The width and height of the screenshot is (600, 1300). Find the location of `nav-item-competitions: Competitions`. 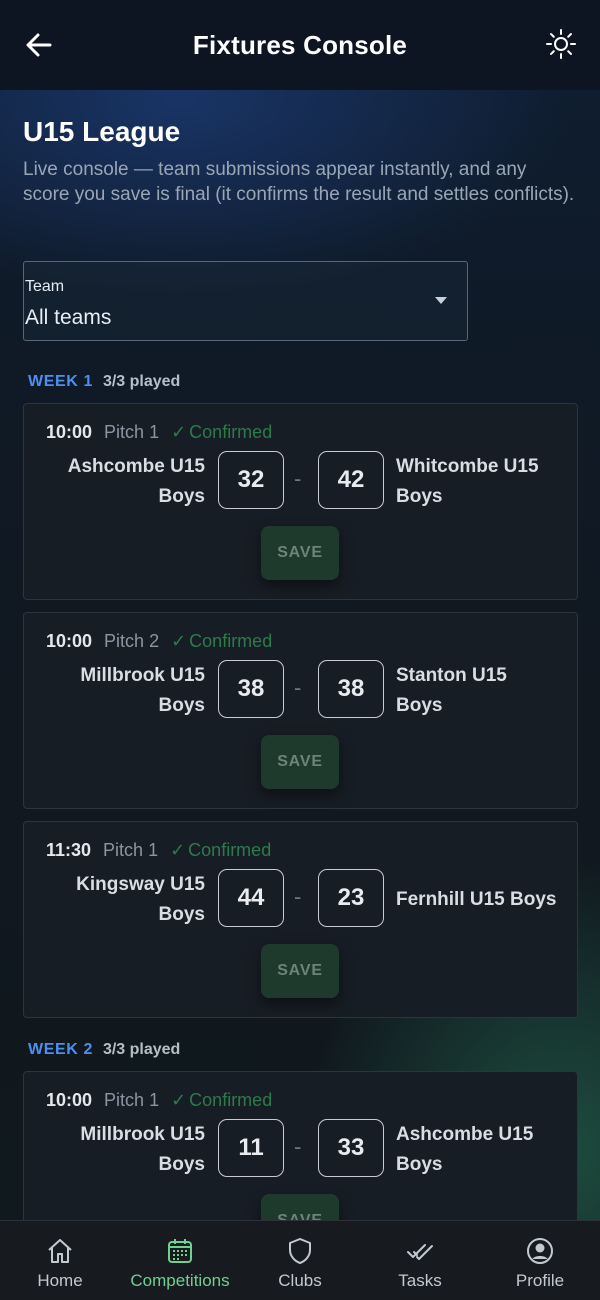

nav-item-competitions: Competitions is located at coordinates (180, 1260).